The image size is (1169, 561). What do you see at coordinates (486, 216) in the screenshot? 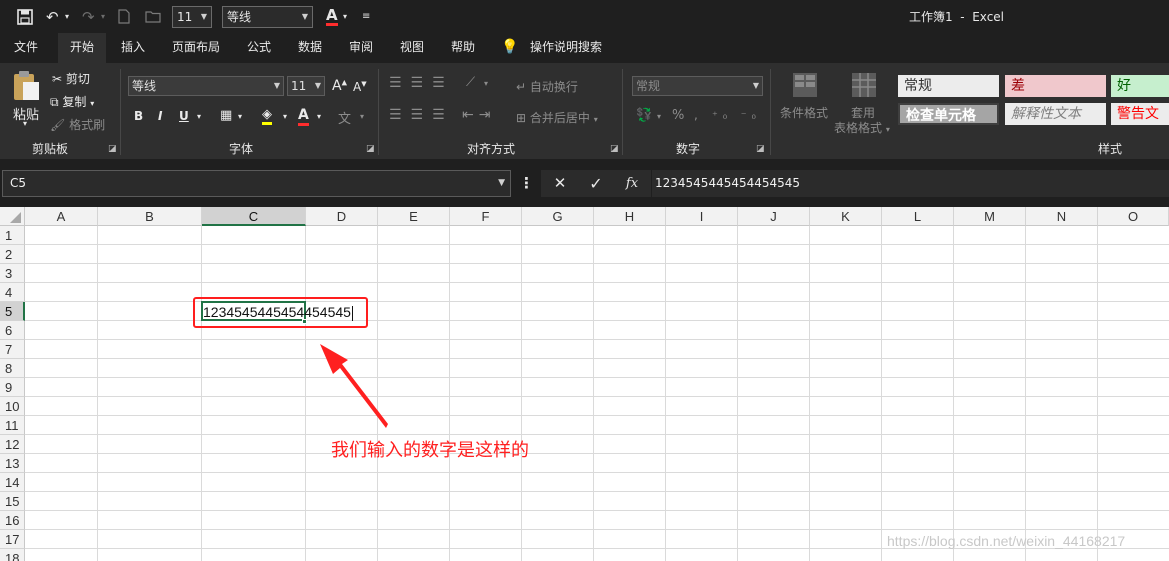
I see `column-header-f: F` at bounding box center [486, 216].